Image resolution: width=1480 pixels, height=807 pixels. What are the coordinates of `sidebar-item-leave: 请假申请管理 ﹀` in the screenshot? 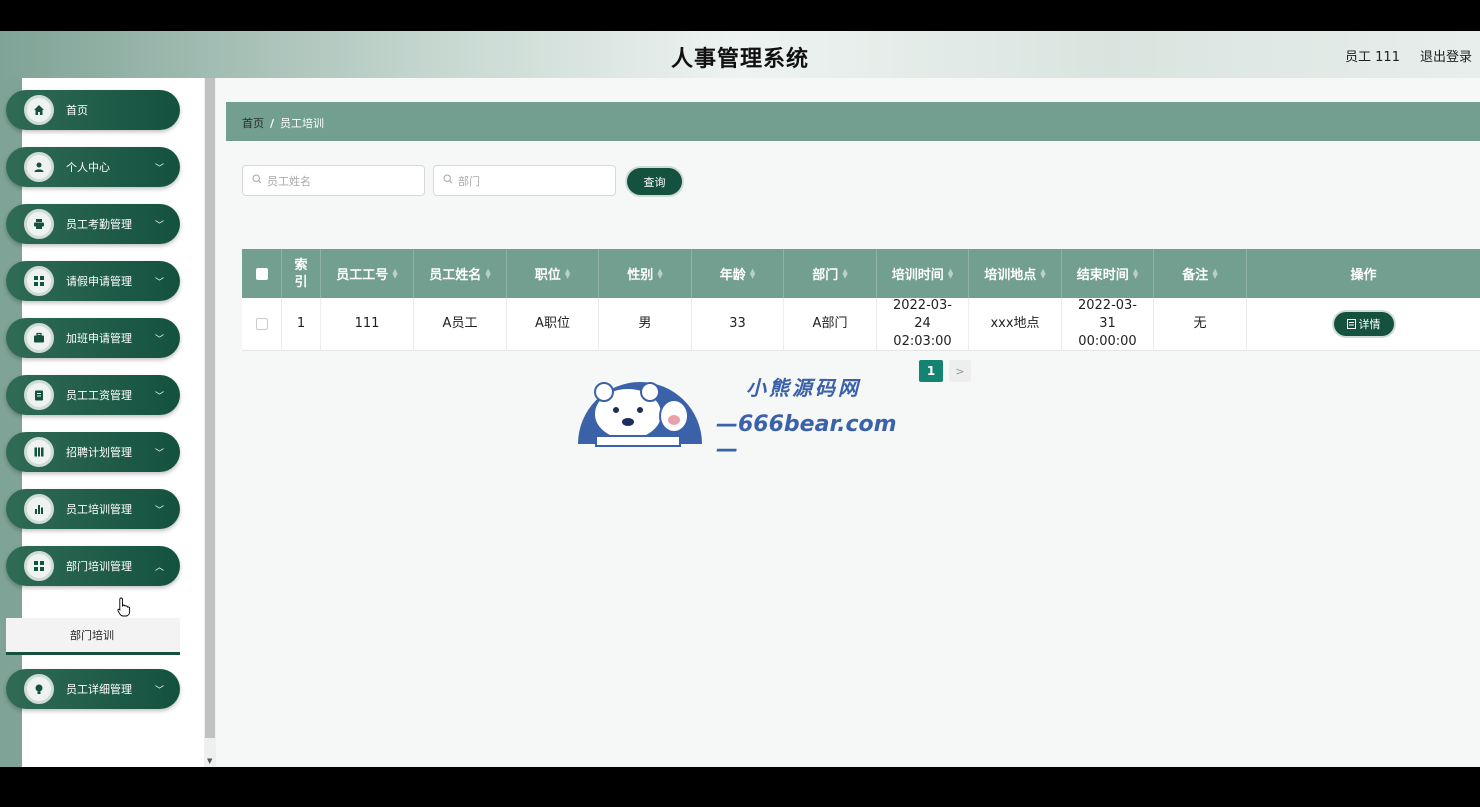 It's located at (93, 281).